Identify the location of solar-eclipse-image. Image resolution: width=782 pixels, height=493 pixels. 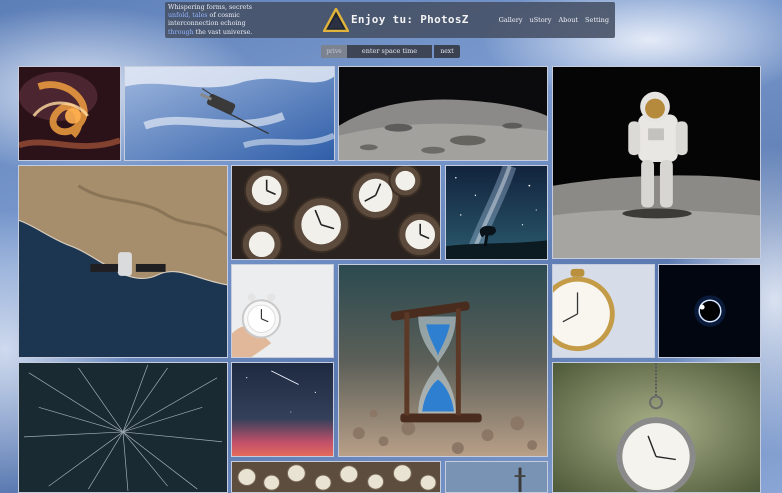
(709, 311).